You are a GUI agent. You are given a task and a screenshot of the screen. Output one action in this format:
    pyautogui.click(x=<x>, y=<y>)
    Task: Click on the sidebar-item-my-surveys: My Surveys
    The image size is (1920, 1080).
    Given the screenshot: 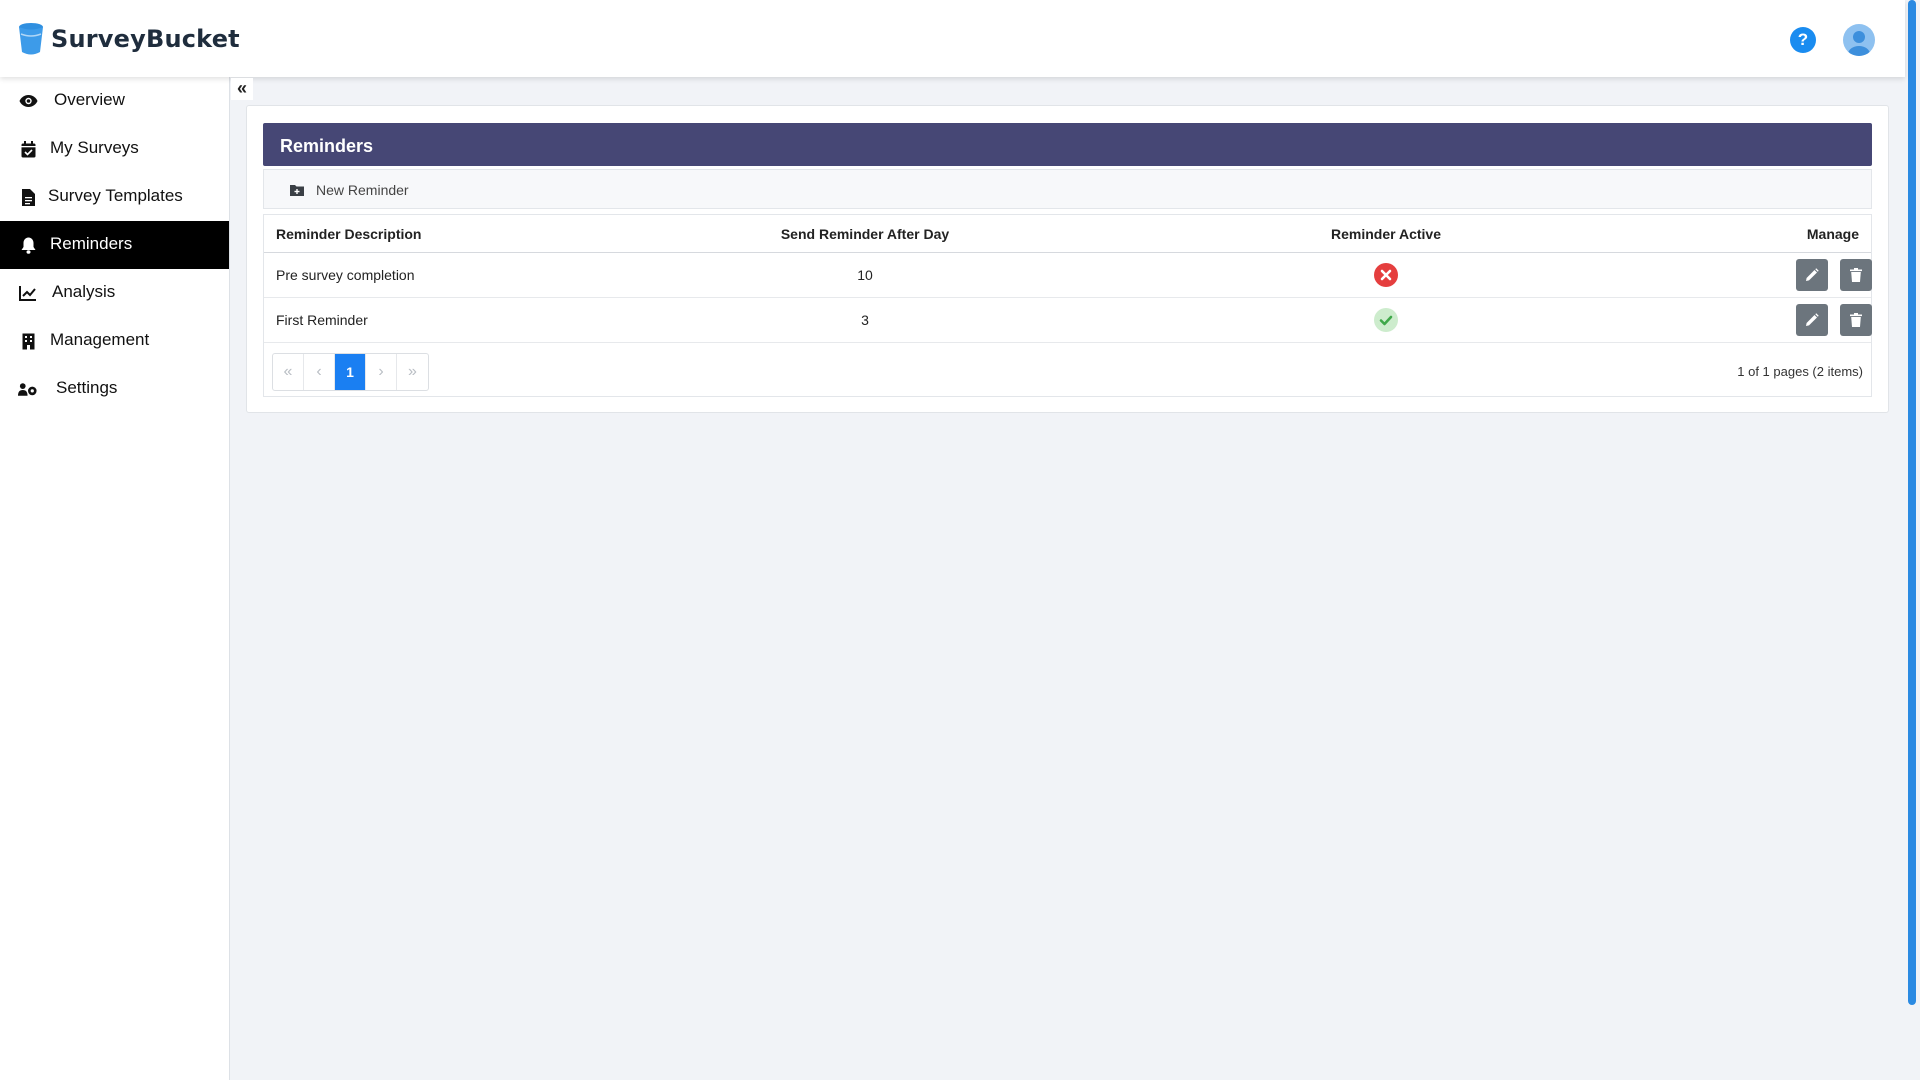 What is the action you would take?
    pyautogui.click(x=114, y=149)
    